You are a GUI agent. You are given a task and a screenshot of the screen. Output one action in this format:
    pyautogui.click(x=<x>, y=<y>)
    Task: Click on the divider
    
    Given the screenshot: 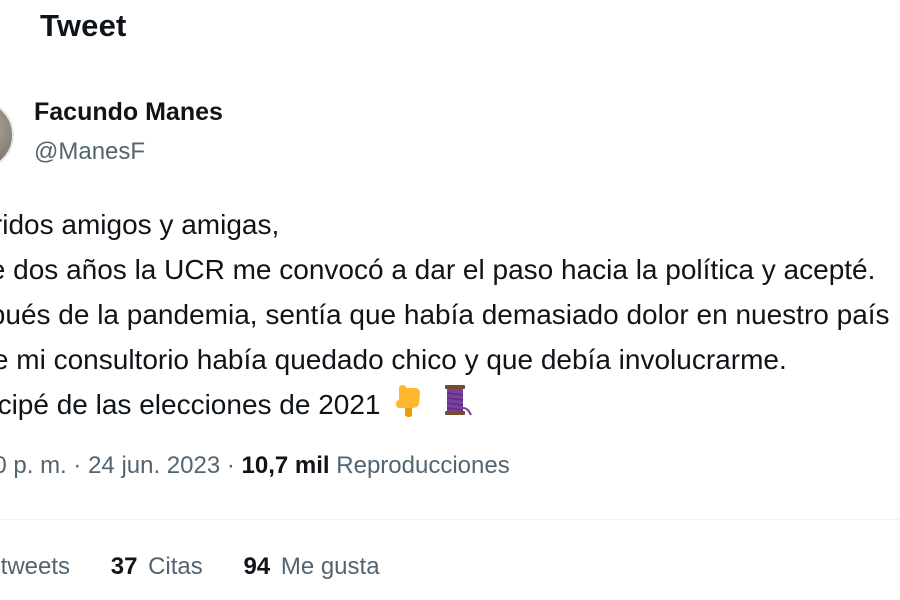 What is the action you would take?
    pyautogui.click(x=450, y=519)
    